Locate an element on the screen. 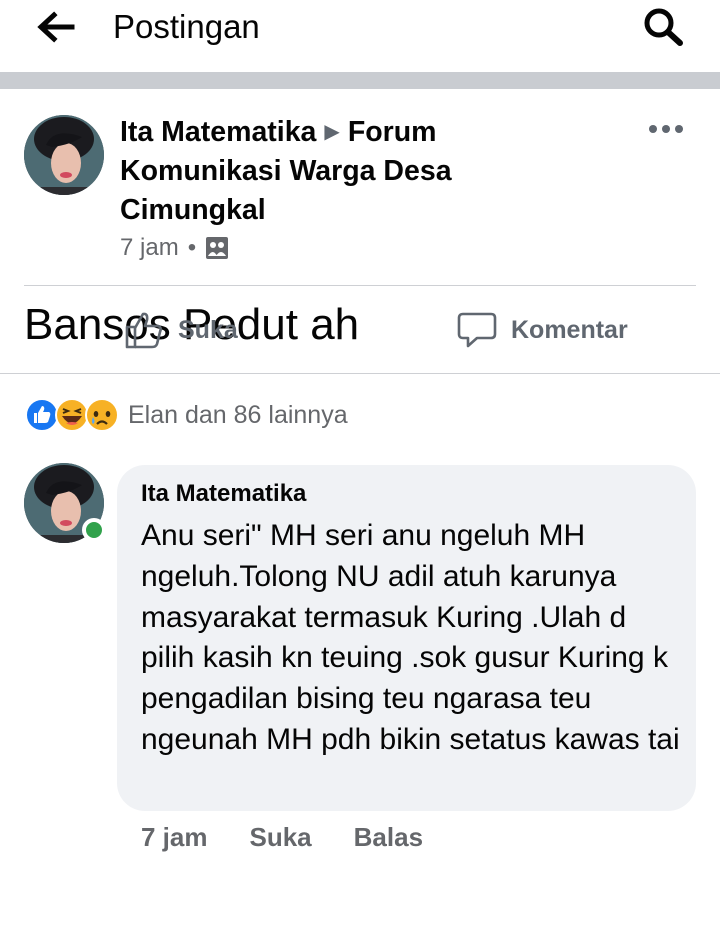  caret-right-icon: ▶ is located at coordinates (332, 132).